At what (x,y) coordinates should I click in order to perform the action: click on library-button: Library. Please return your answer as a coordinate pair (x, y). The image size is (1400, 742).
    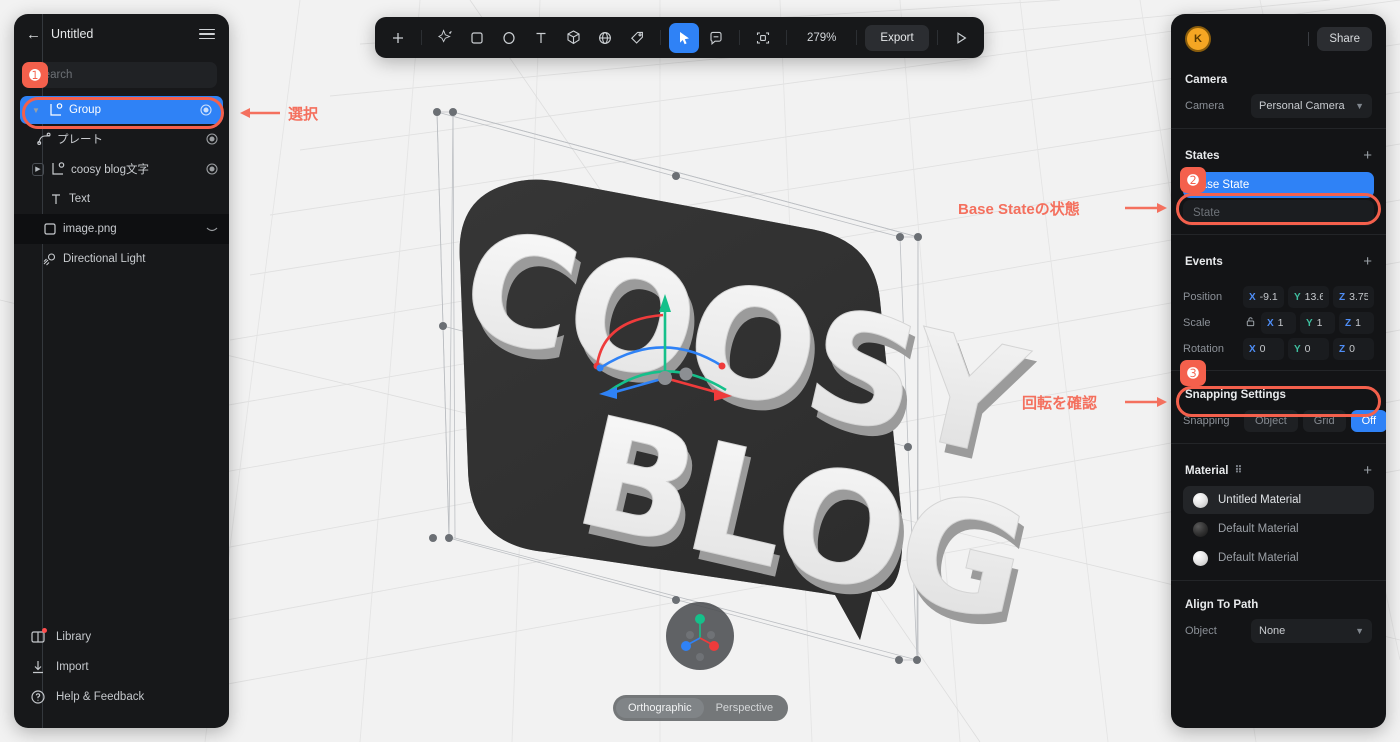
    Looking at the image, I should click on (121, 637).